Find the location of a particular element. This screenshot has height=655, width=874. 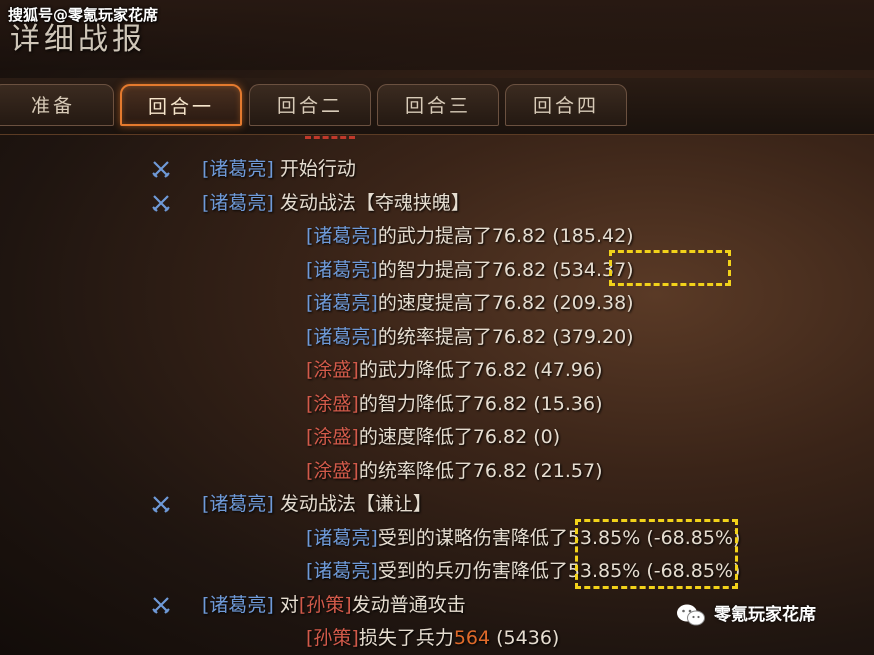

tab-round-three: 回合三 is located at coordinates (438, 105).